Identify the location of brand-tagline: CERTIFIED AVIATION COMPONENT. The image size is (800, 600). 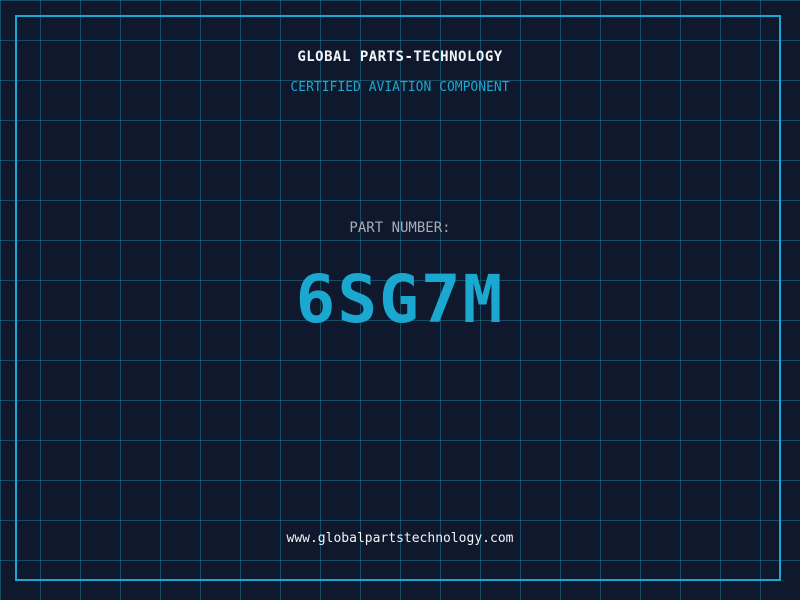
(400, 87).